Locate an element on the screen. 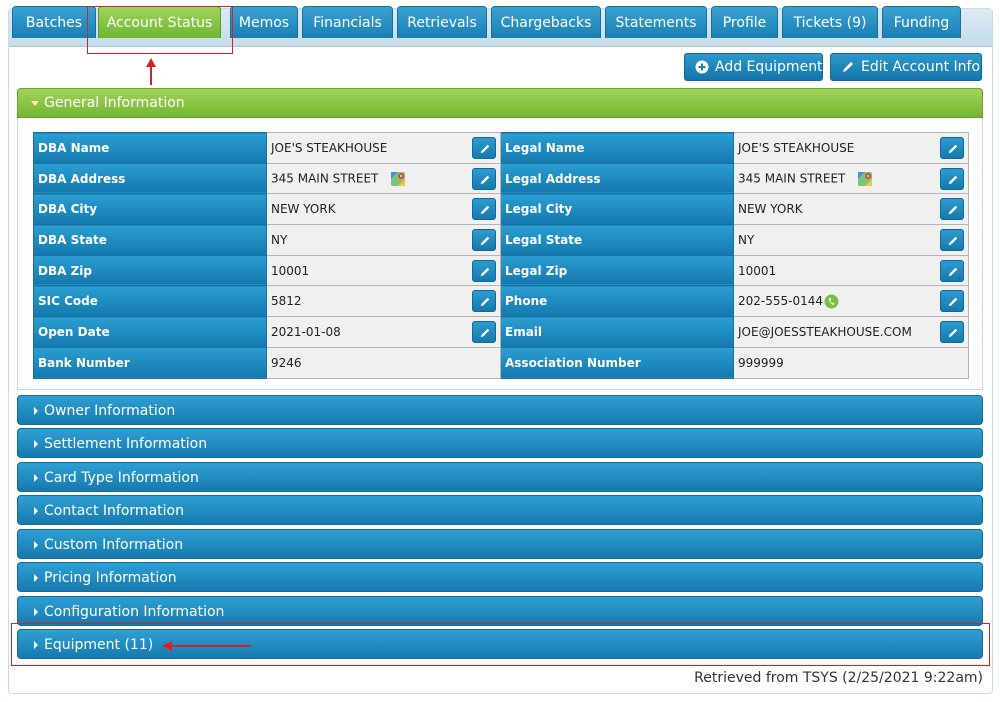 Image resolution: width=1000 pixels, height=702 pixels. dba-state-text: NY is located at coordinates (279, 239).